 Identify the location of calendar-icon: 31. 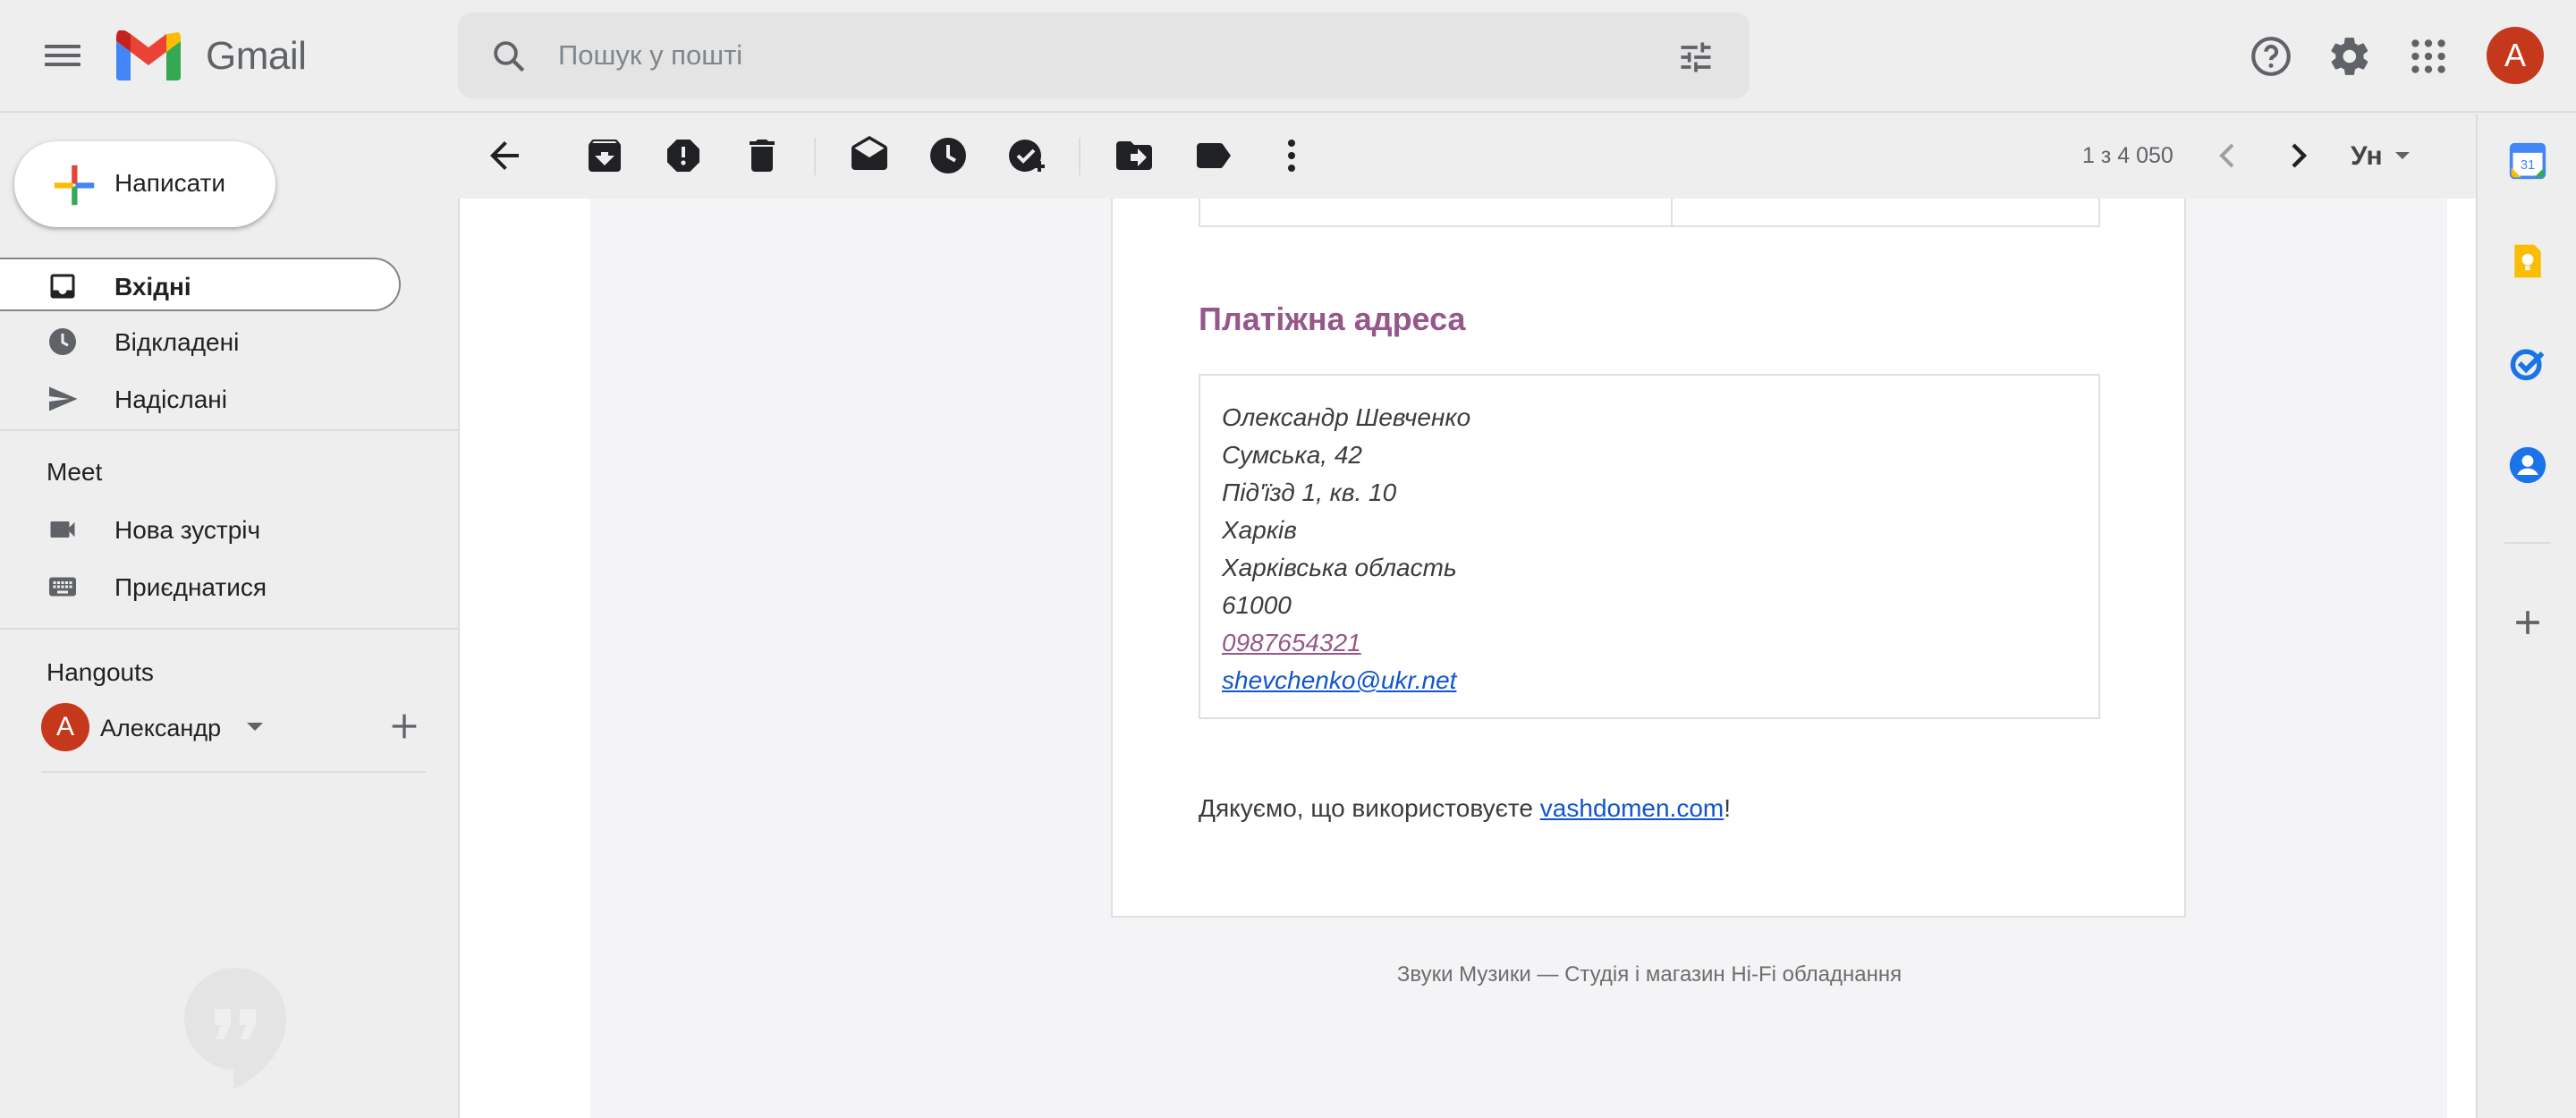
(2527, 161).